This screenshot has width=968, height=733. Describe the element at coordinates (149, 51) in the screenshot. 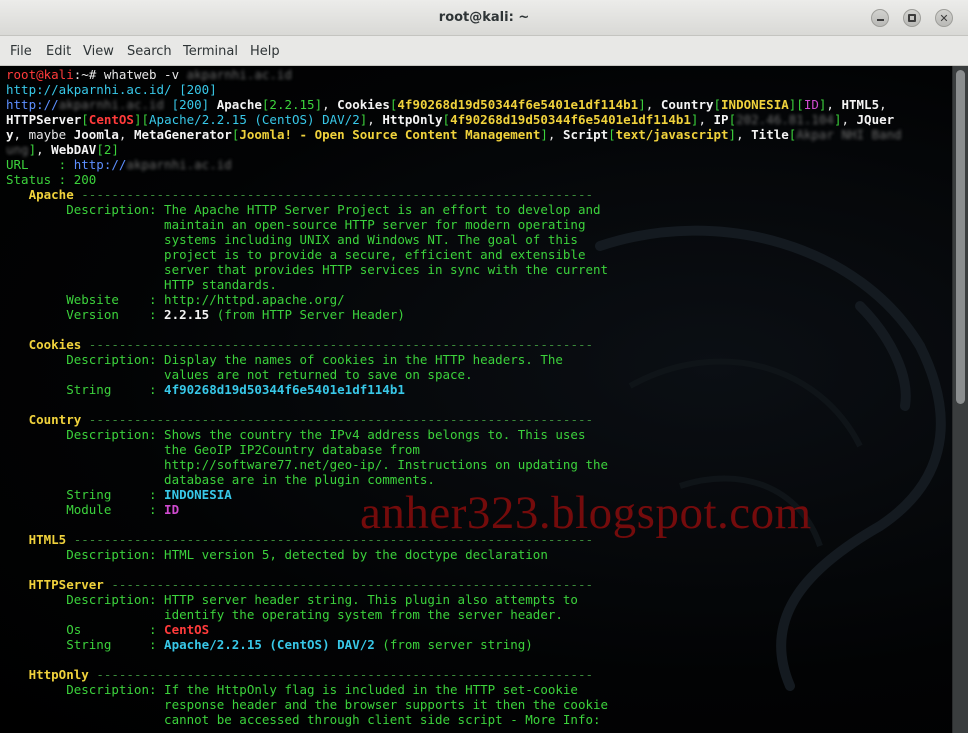

I see `menu-search: Search` at that location.